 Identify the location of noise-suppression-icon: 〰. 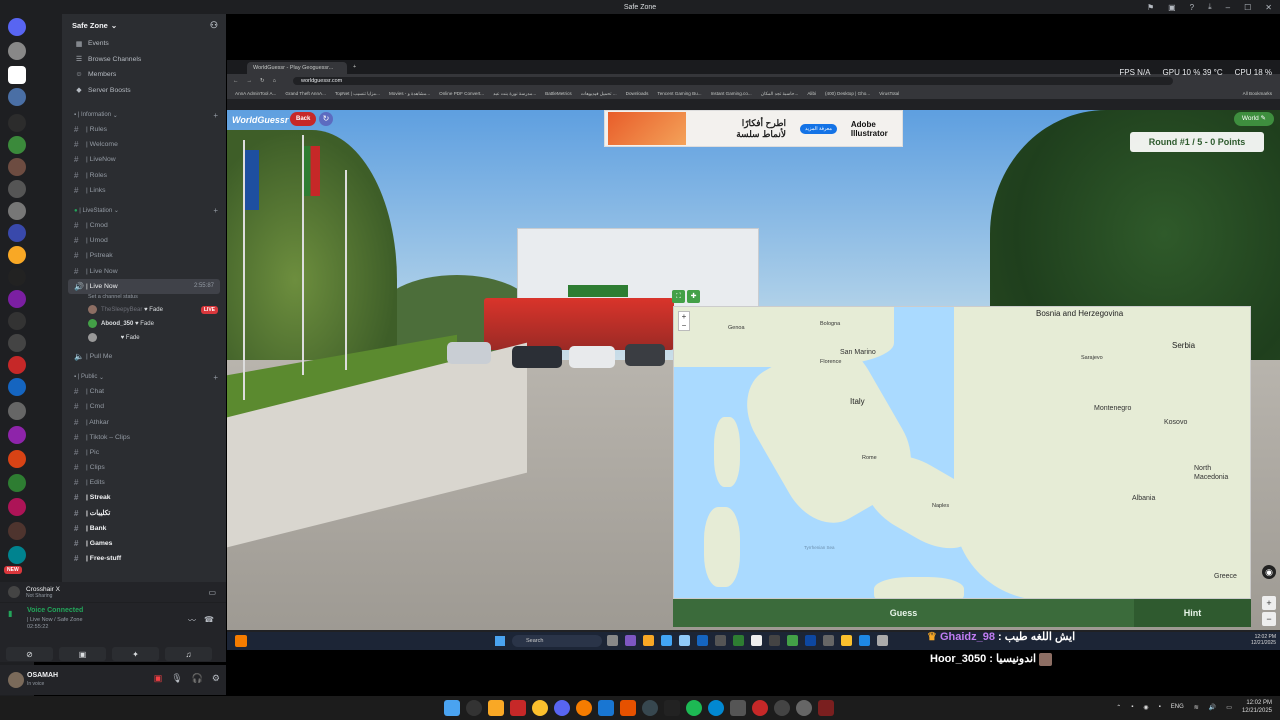
(192, 620).